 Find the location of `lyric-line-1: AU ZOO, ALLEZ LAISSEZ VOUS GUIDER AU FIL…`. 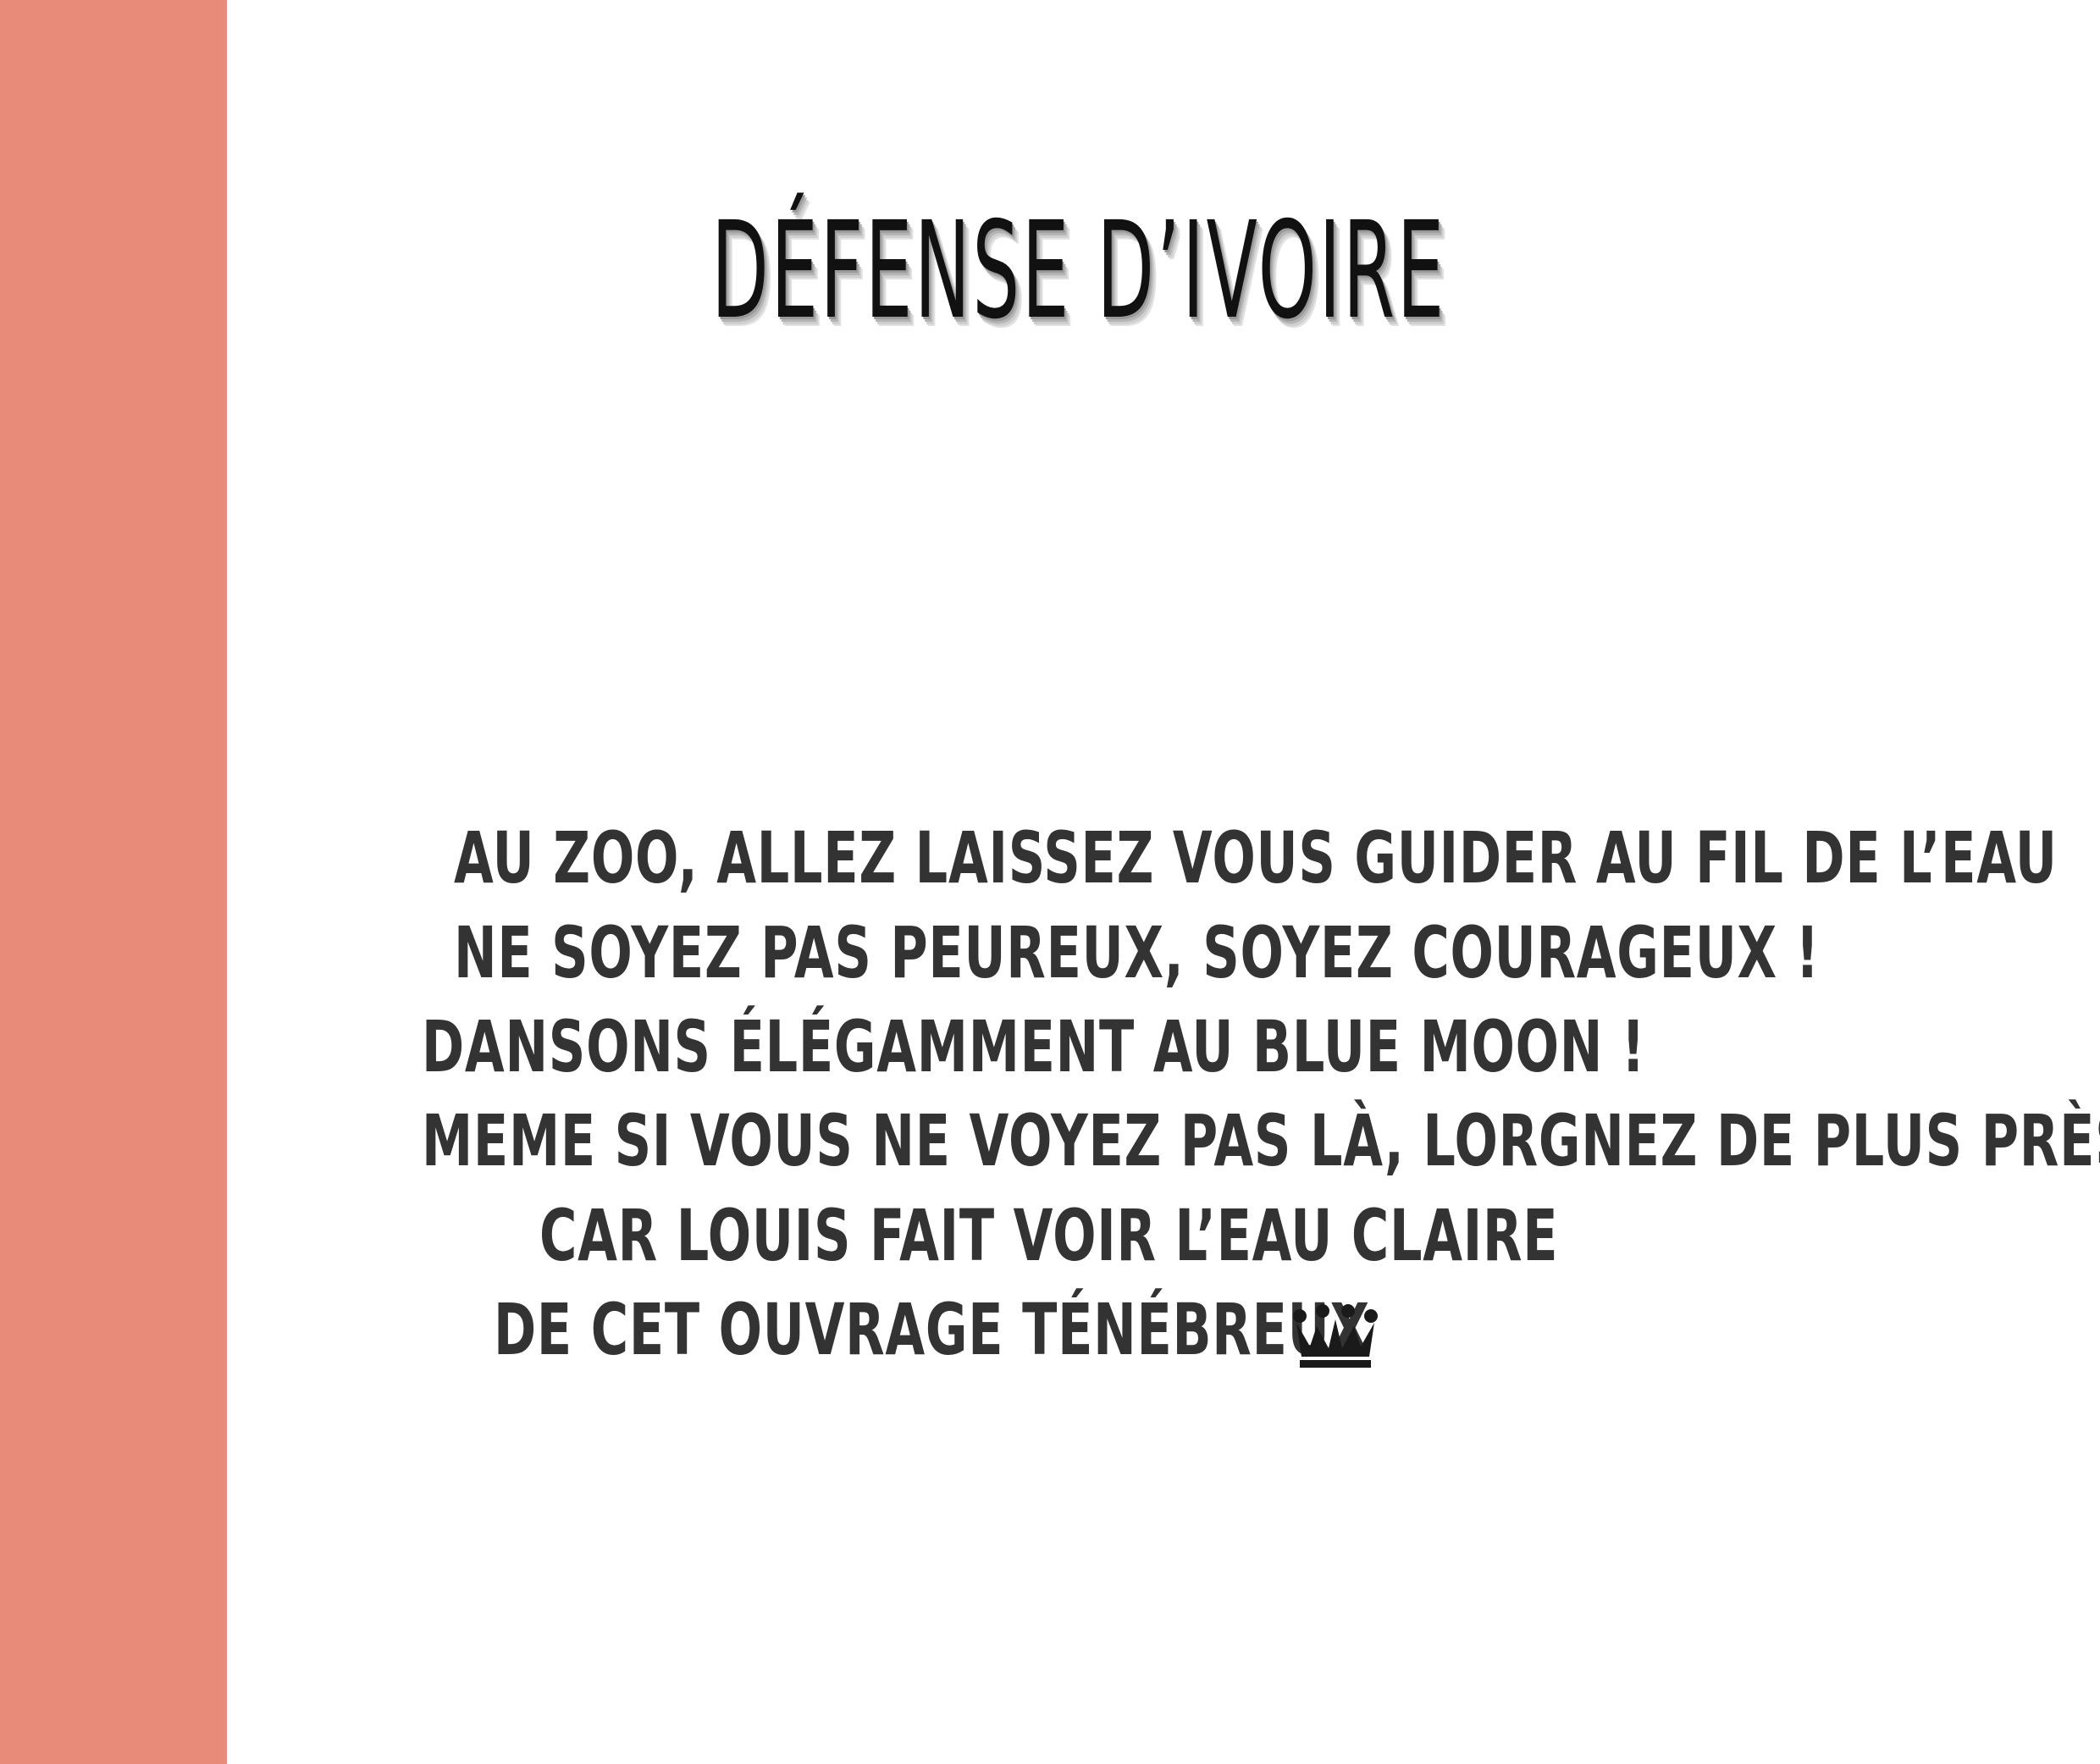

lyric-line-1: AU ZOO, ALLEZ LAISSEZ VOUS GUIDER AU FIL… is located at coordinates (1256, 857).